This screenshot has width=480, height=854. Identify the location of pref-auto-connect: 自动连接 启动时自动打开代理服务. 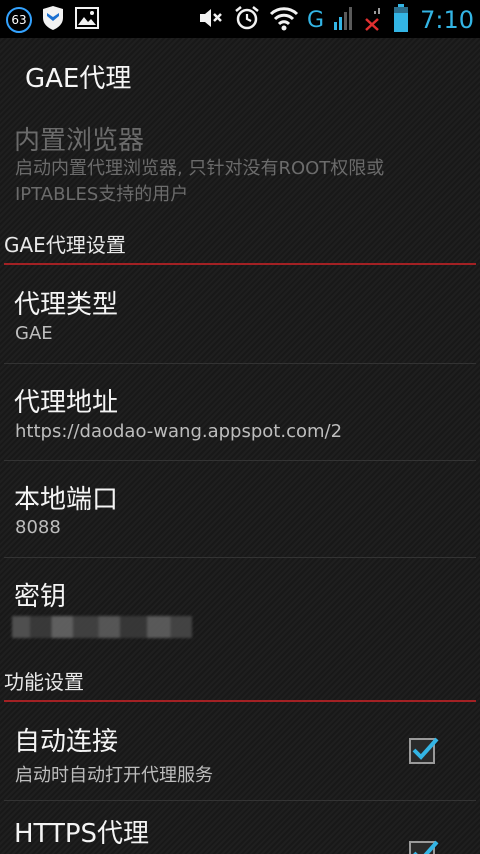
(240, 751).